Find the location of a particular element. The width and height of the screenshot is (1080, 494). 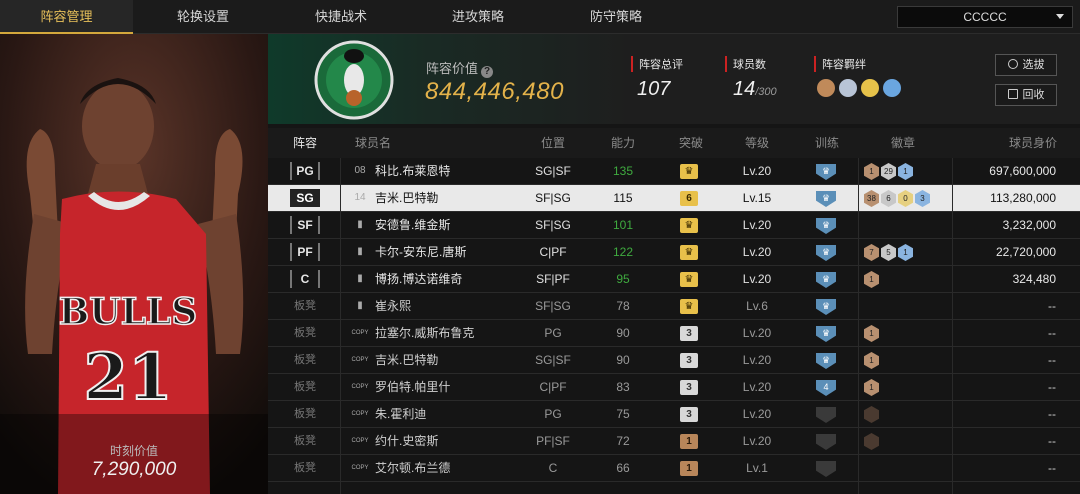

table-row: C ▮ 博扬.博达诺维奇 SF|PF 95 ♛ Lv.20 ♛ 1 324,480 is located at coordinates (674, 279).